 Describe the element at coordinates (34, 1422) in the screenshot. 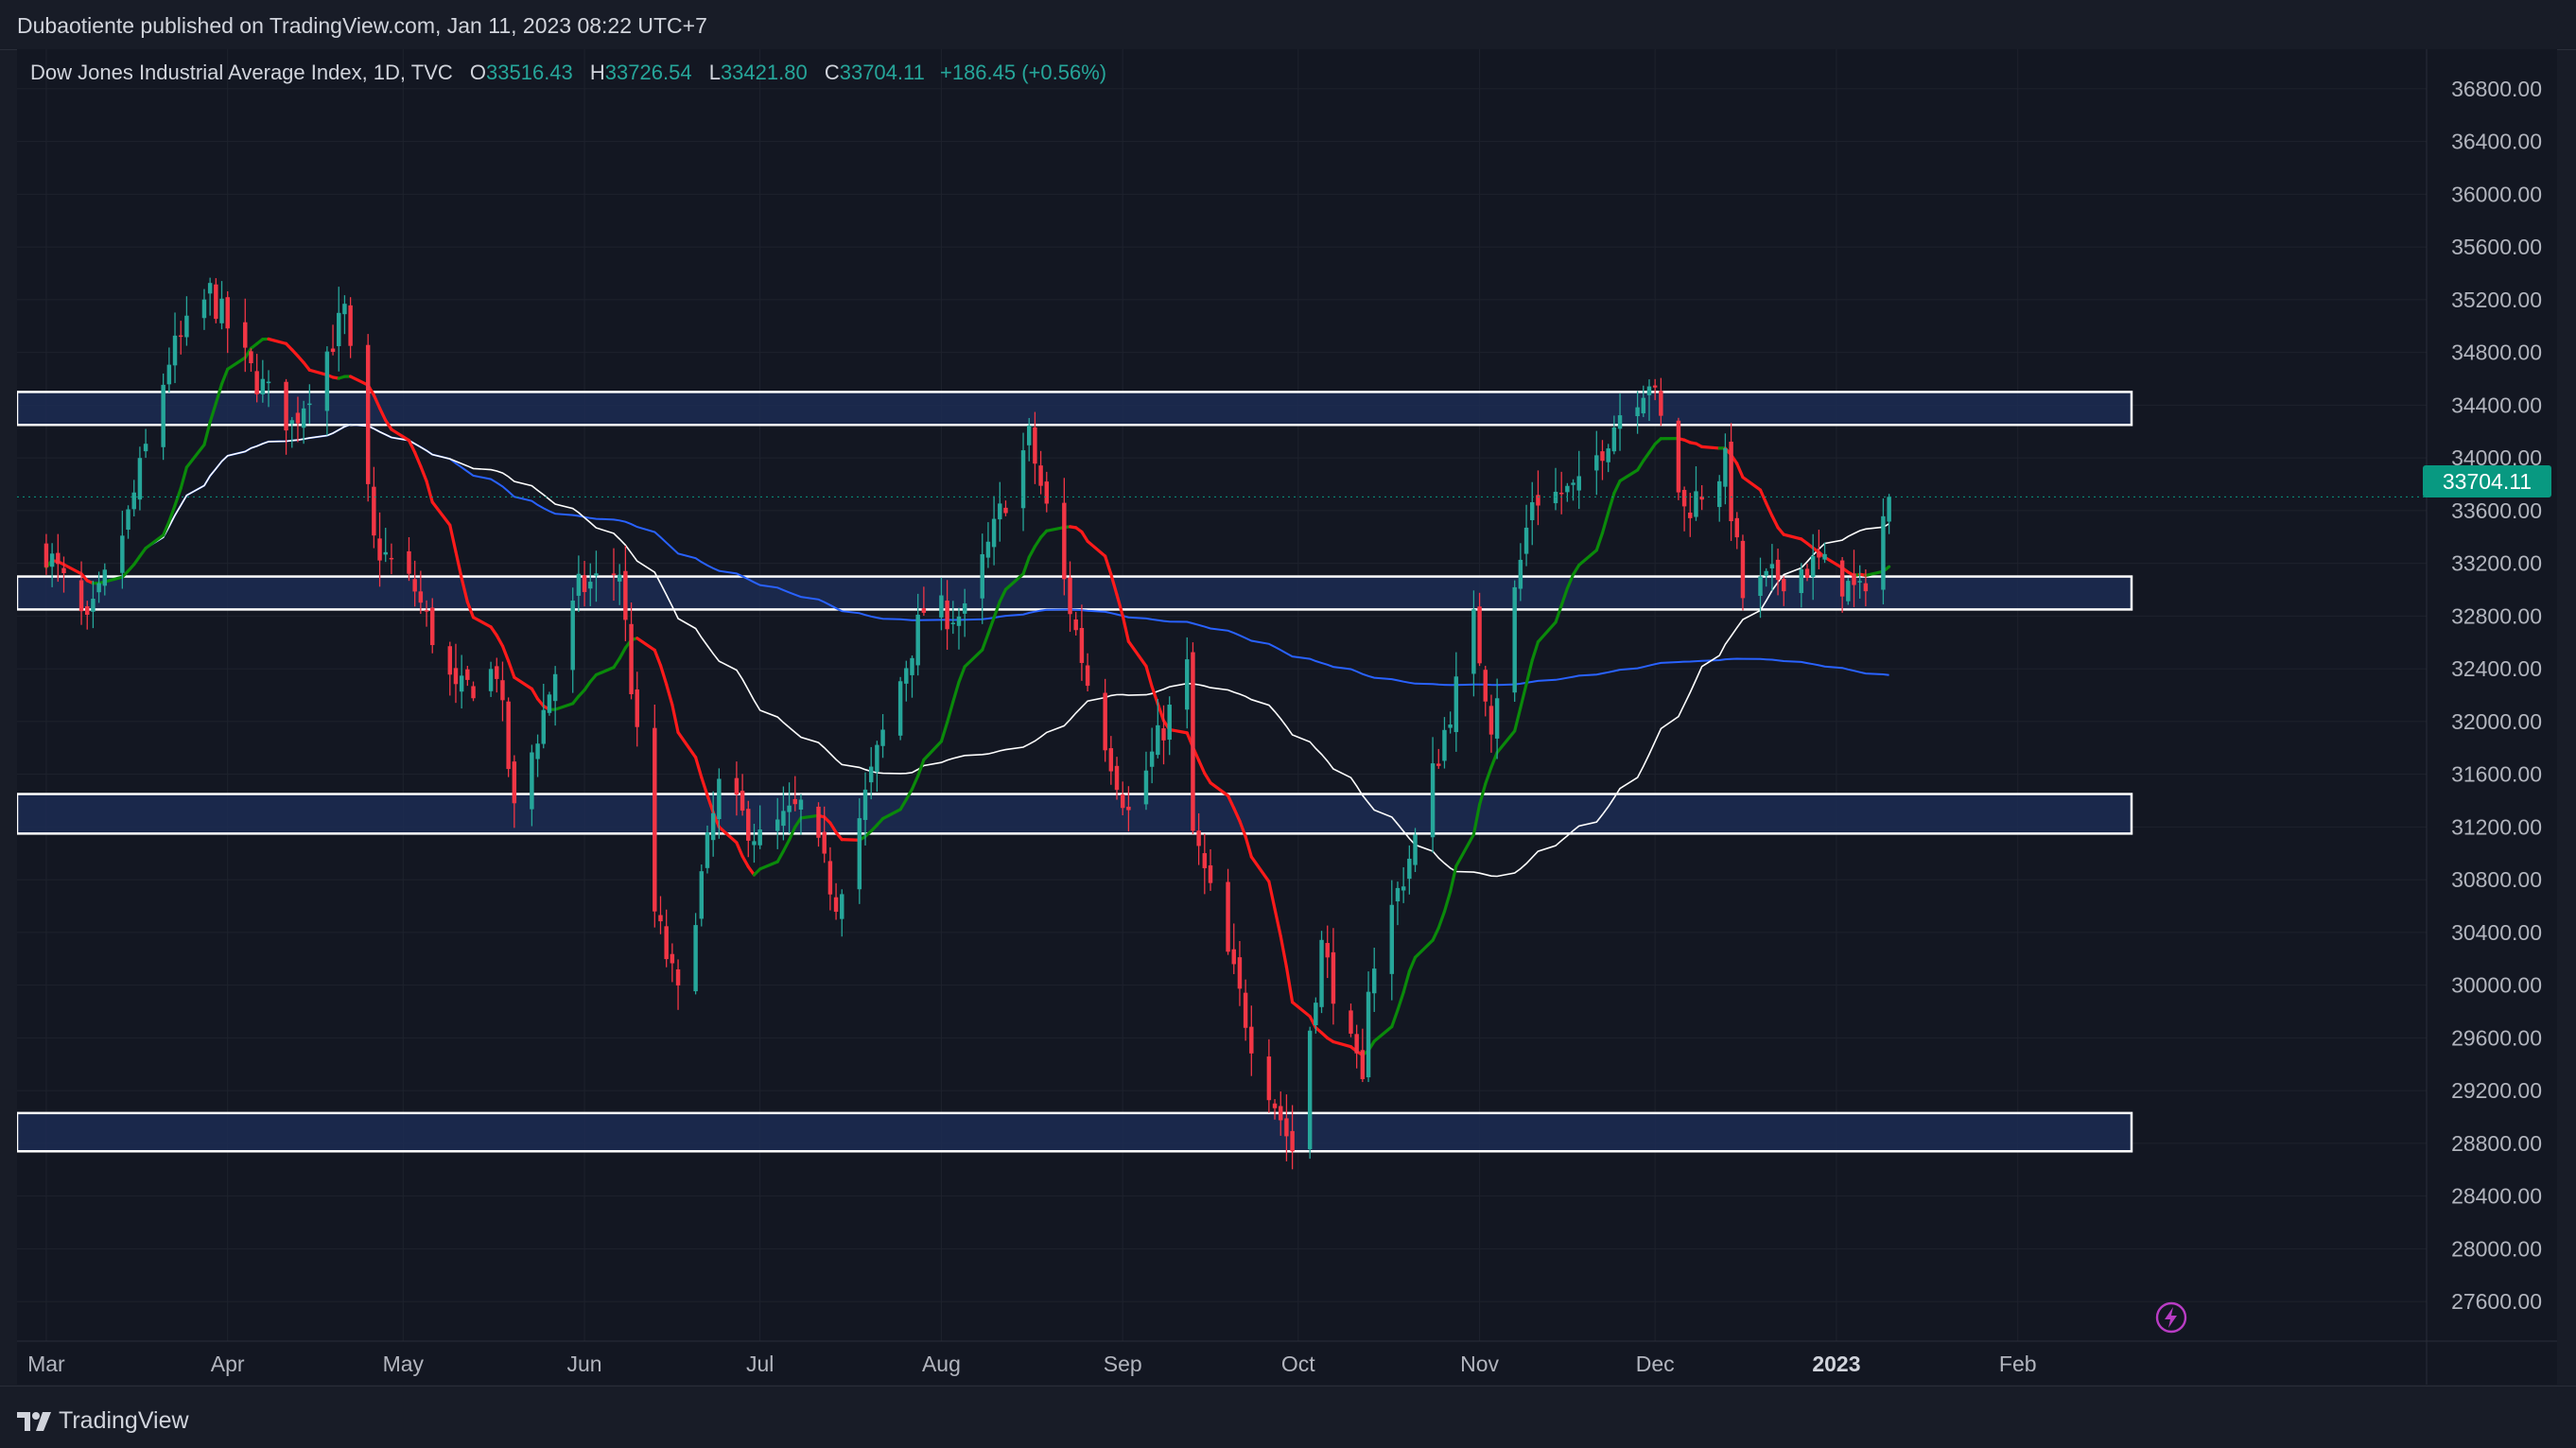

I see `tradingview-logo-icon` at that location.